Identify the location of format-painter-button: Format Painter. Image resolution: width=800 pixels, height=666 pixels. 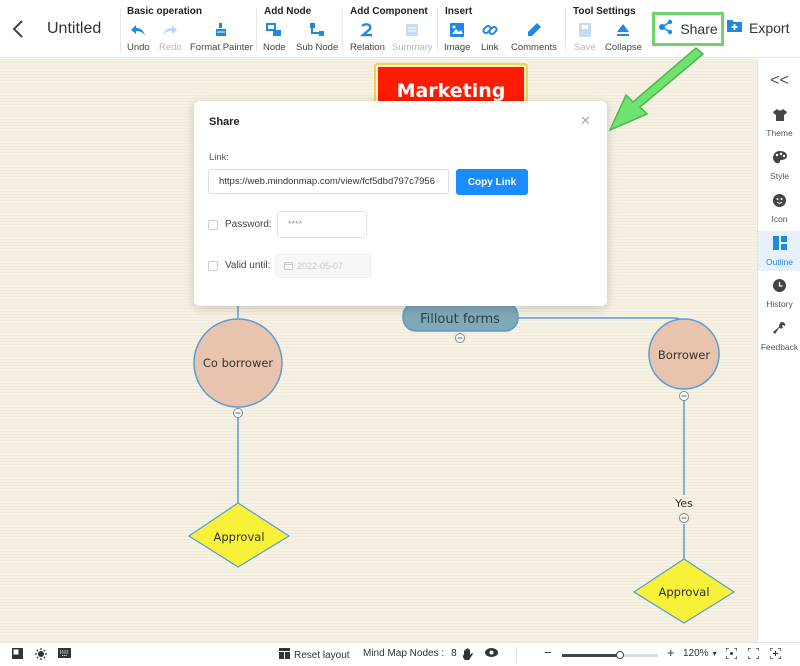
(221, 37).